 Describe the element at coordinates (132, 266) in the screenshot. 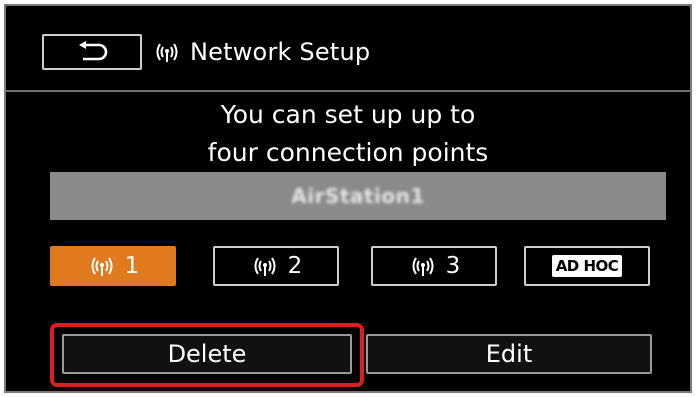

I see `connection-point-label: 1` at that location.